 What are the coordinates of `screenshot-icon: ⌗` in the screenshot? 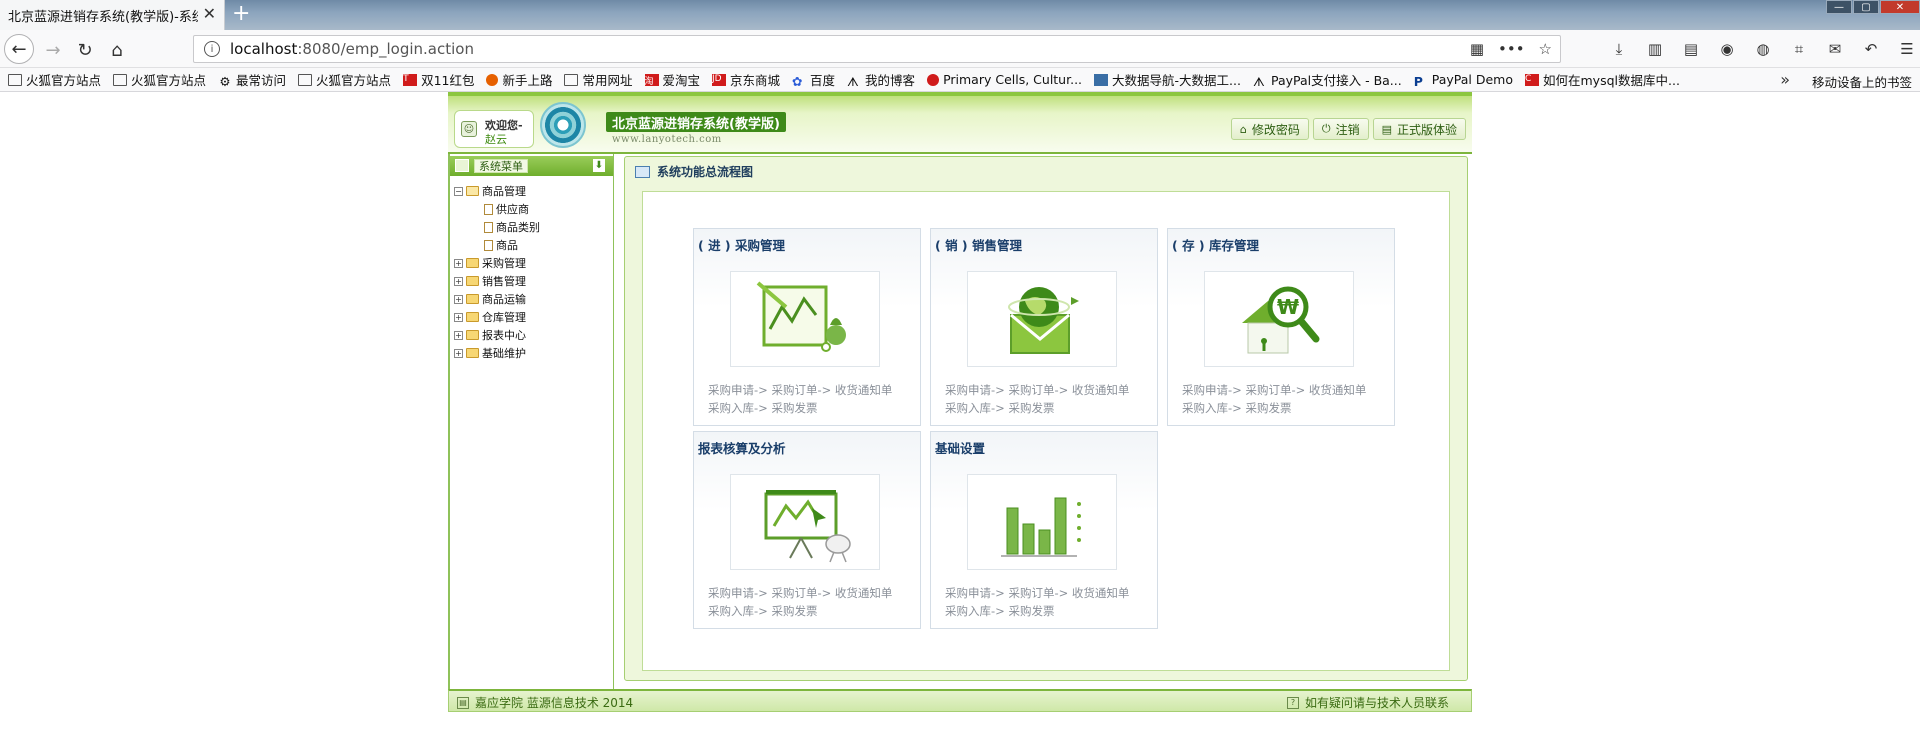 It's located at (1799, 49).